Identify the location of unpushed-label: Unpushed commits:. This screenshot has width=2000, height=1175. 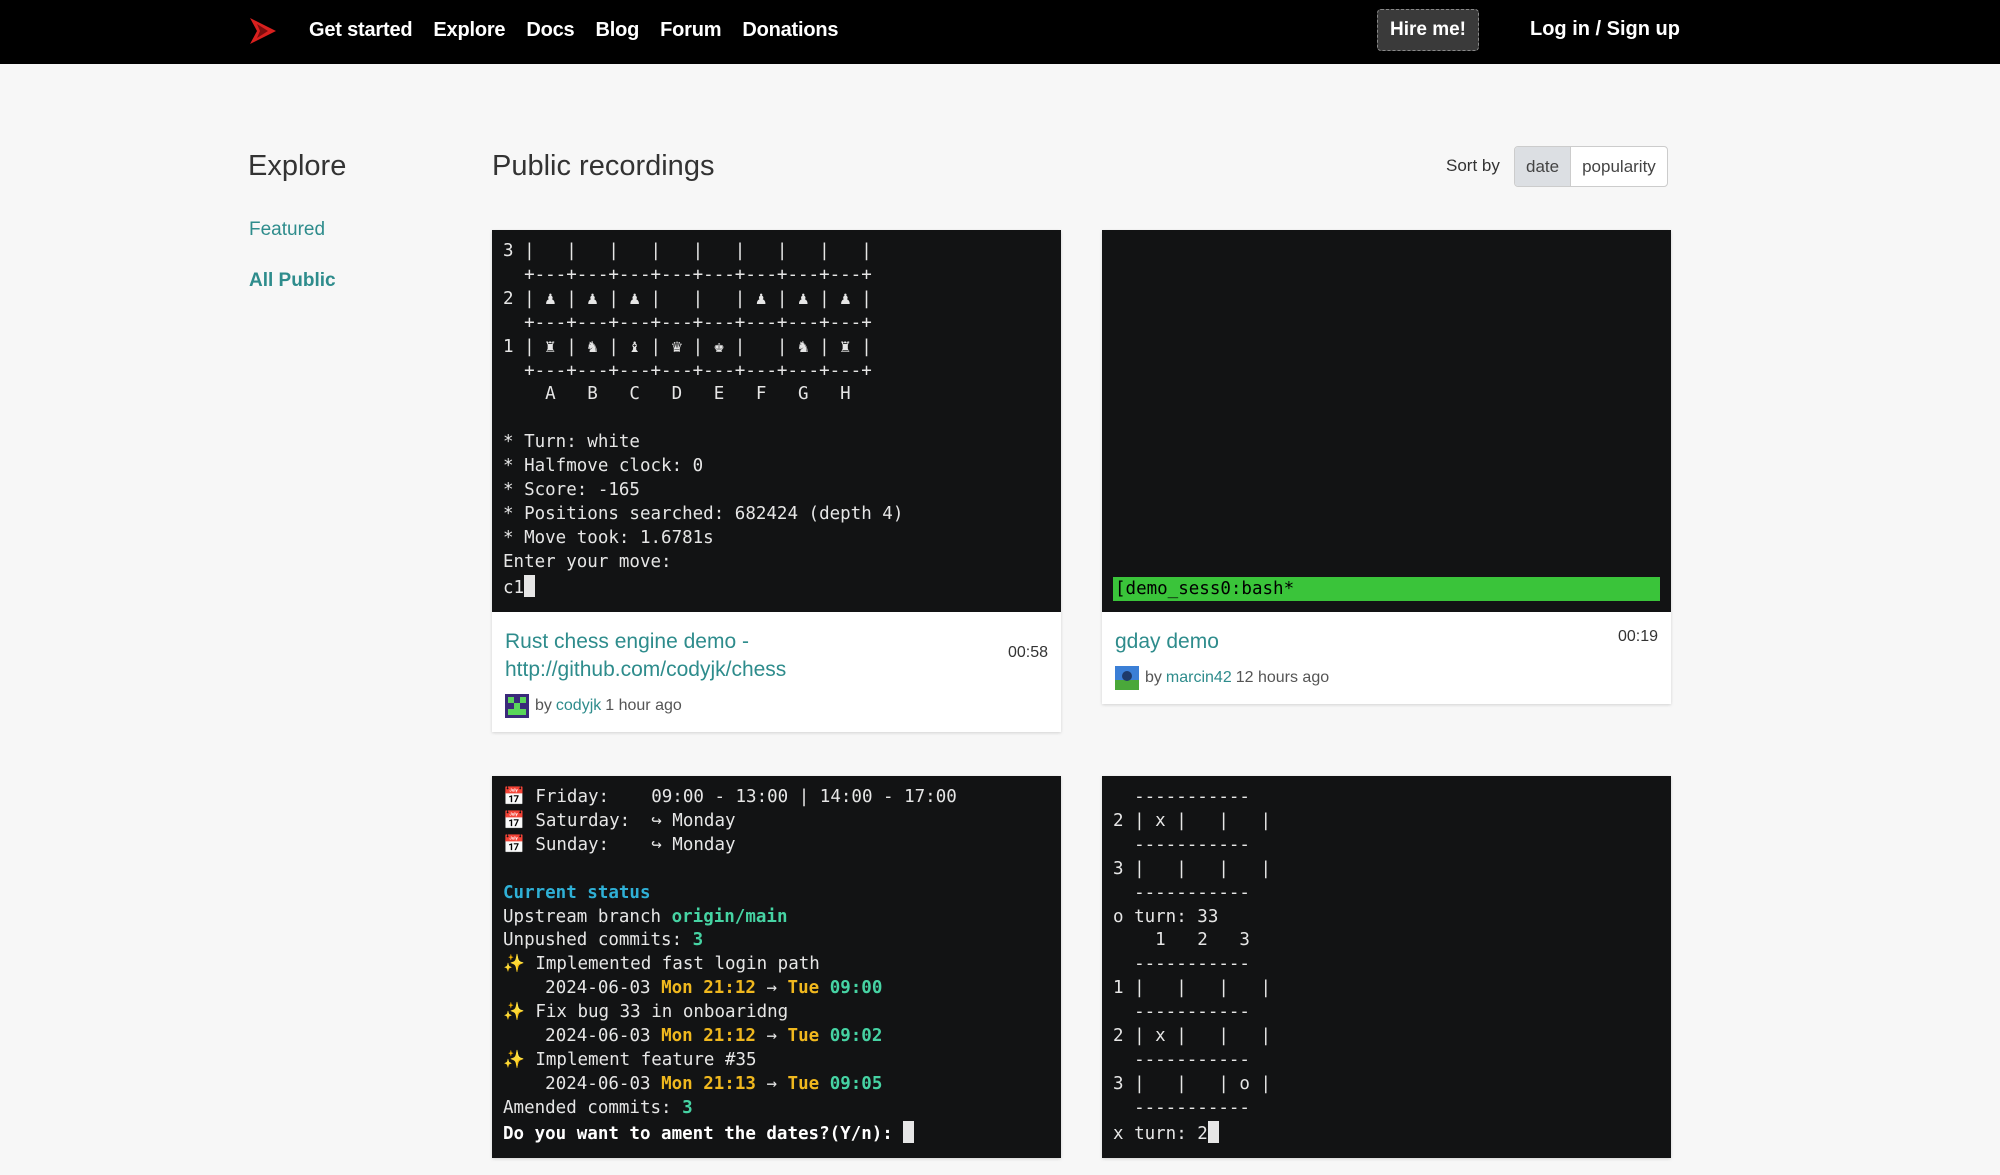
(593, 940).